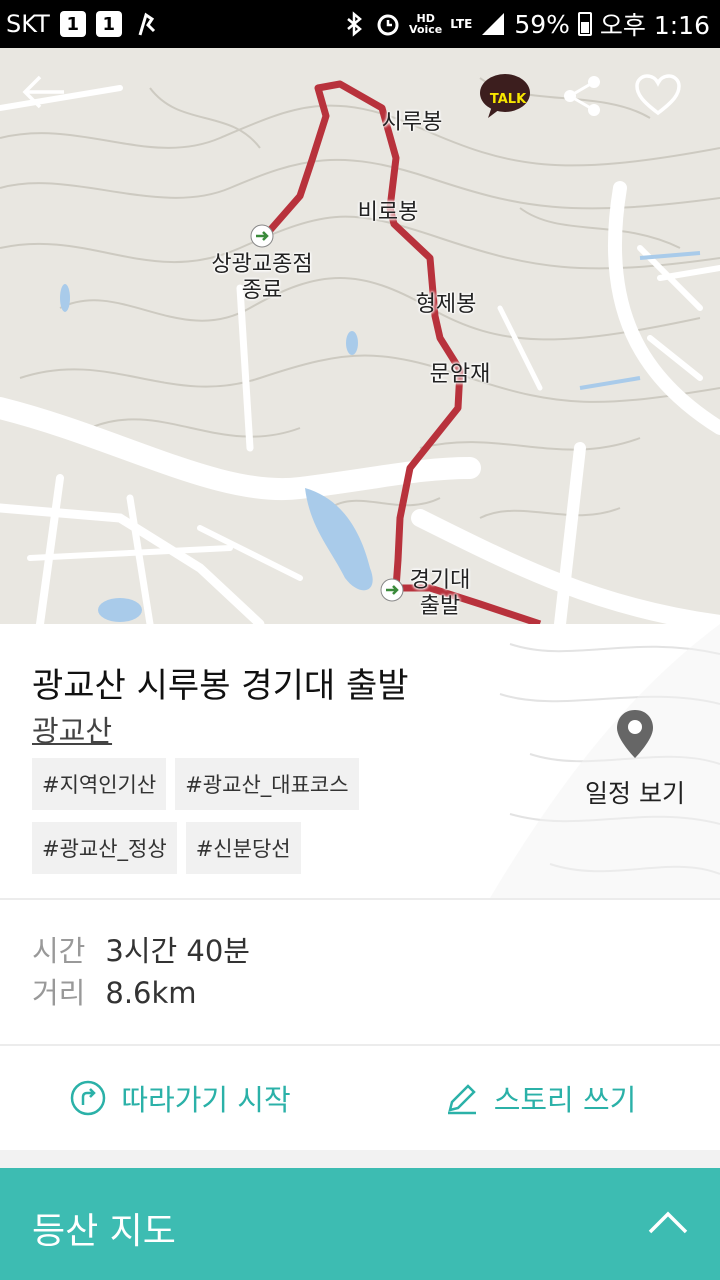 This screenshot has height=1280, width=720. What do you see at coordinates (446, 304) in the screenshot?
I see `map-label-hyeongjebong: 형제봉` at bounding box center [446, 304].